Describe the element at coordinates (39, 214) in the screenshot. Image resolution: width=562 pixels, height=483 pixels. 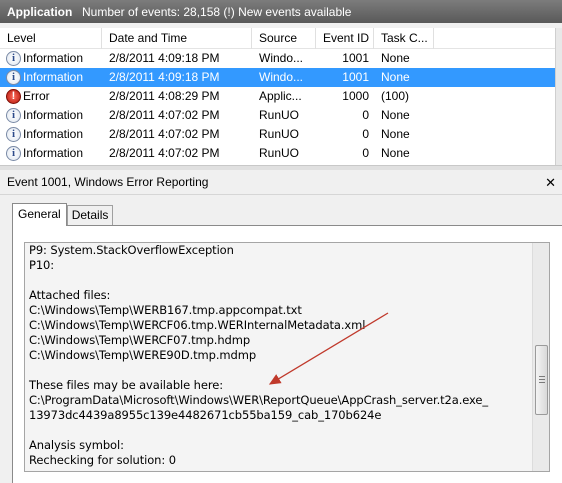
I see `tab-general: General` at that location.